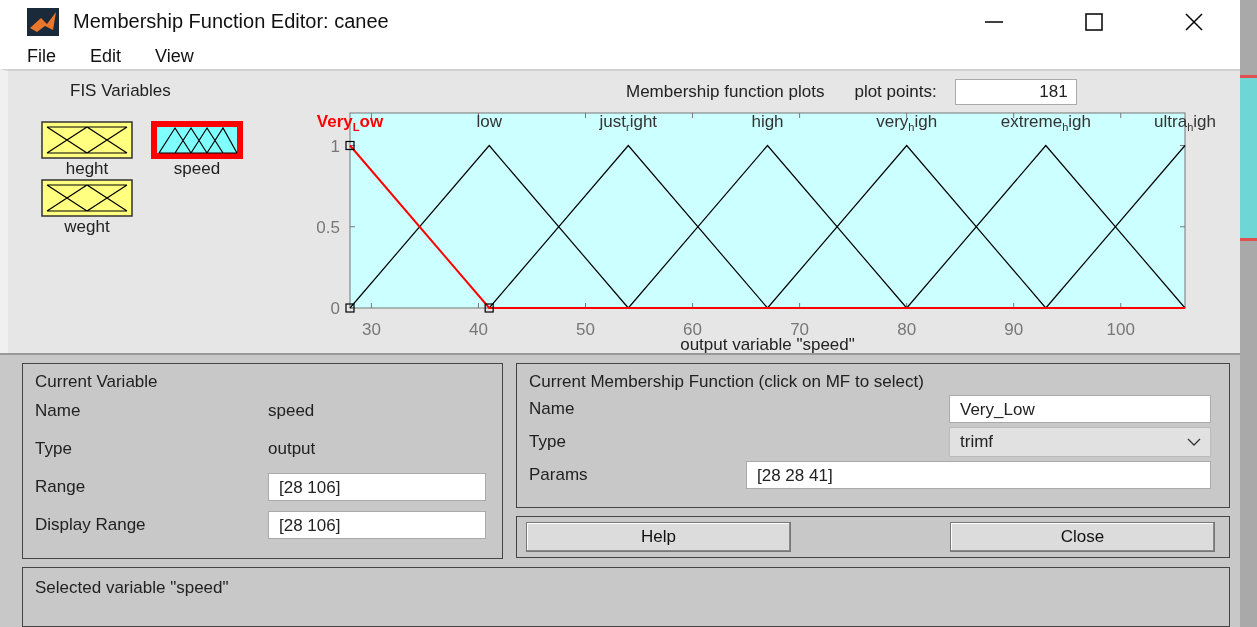  I want to click on field-label: Params, so click(559, 474).